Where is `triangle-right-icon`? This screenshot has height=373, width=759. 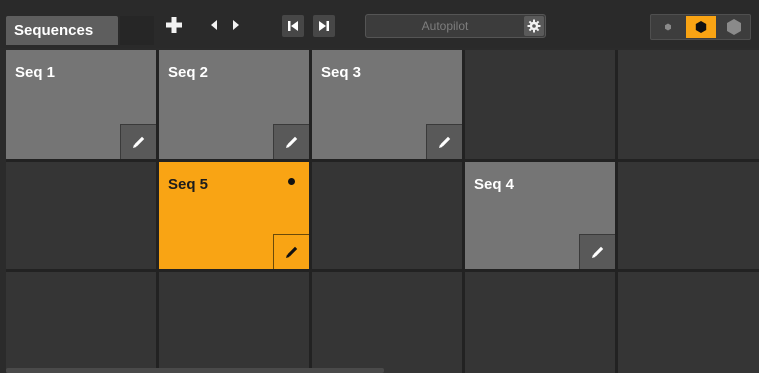 triangle-right-icon is located at coordinates (236, 25).